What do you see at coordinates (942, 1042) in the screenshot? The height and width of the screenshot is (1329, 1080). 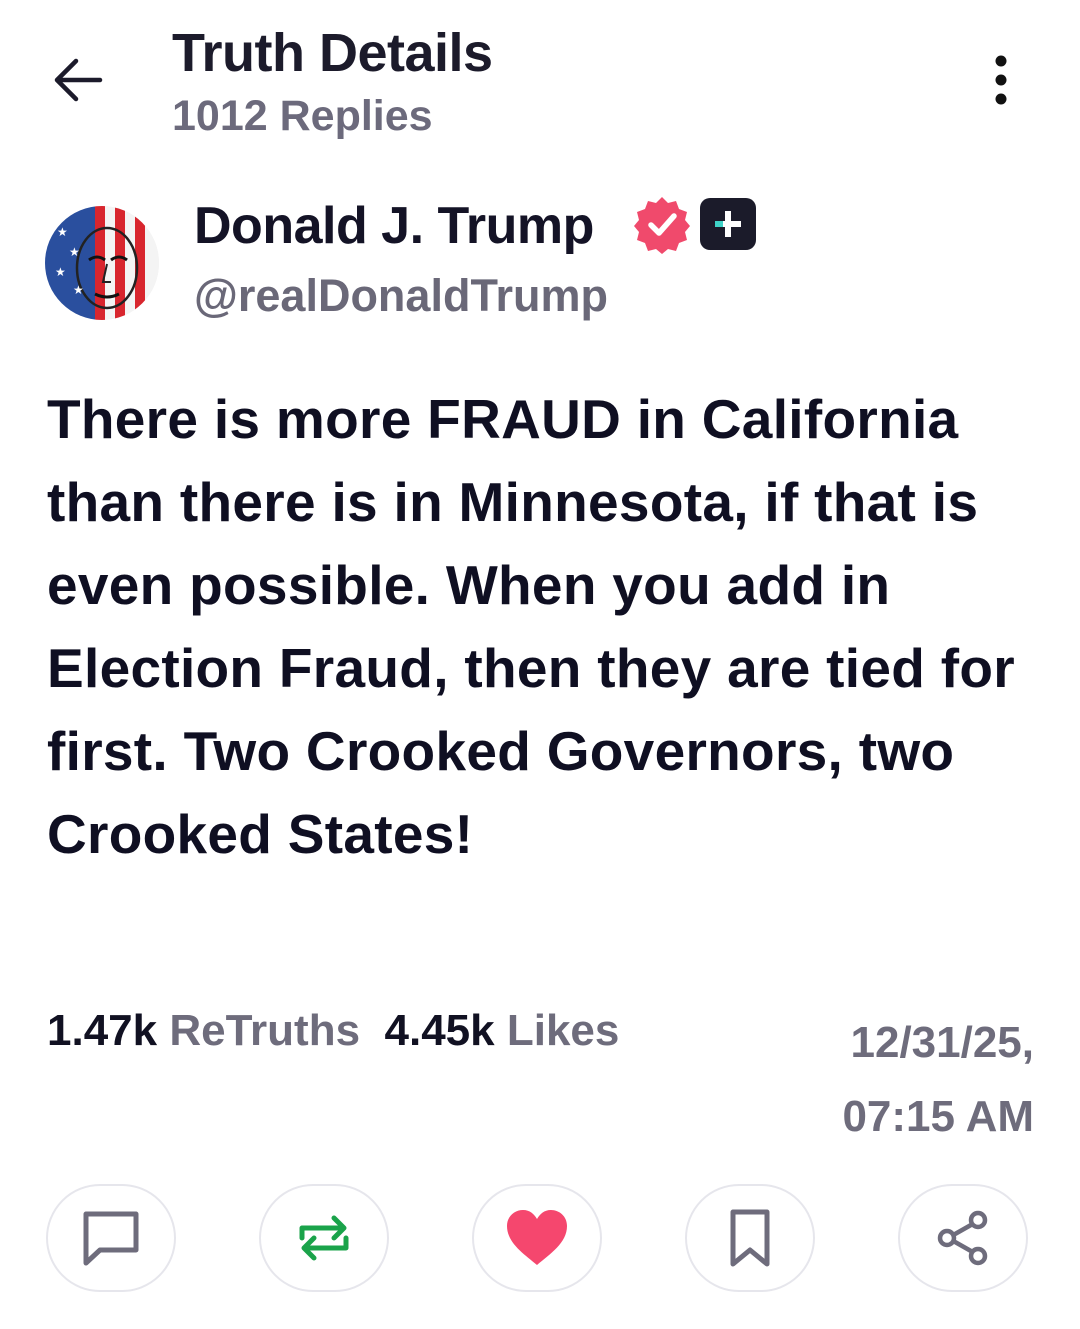 I see `post-date: 12/31/25,` at bounding box center [942, 1042].